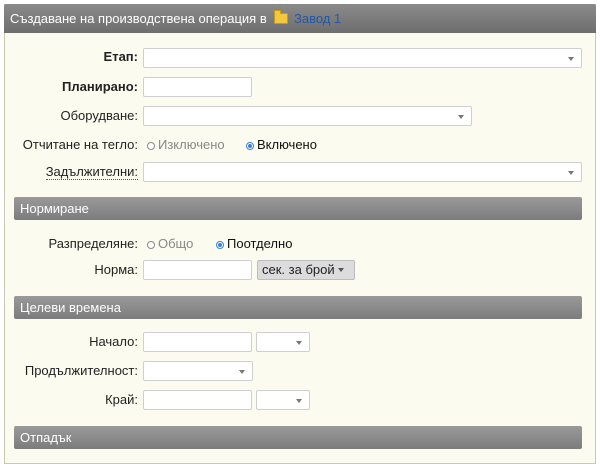 This screenshot has height=464, width=600. What do you see at coordinates (317, 18) in the screenshot?
I see `folder-link: Завод 1` at bounding box center [317, 18].